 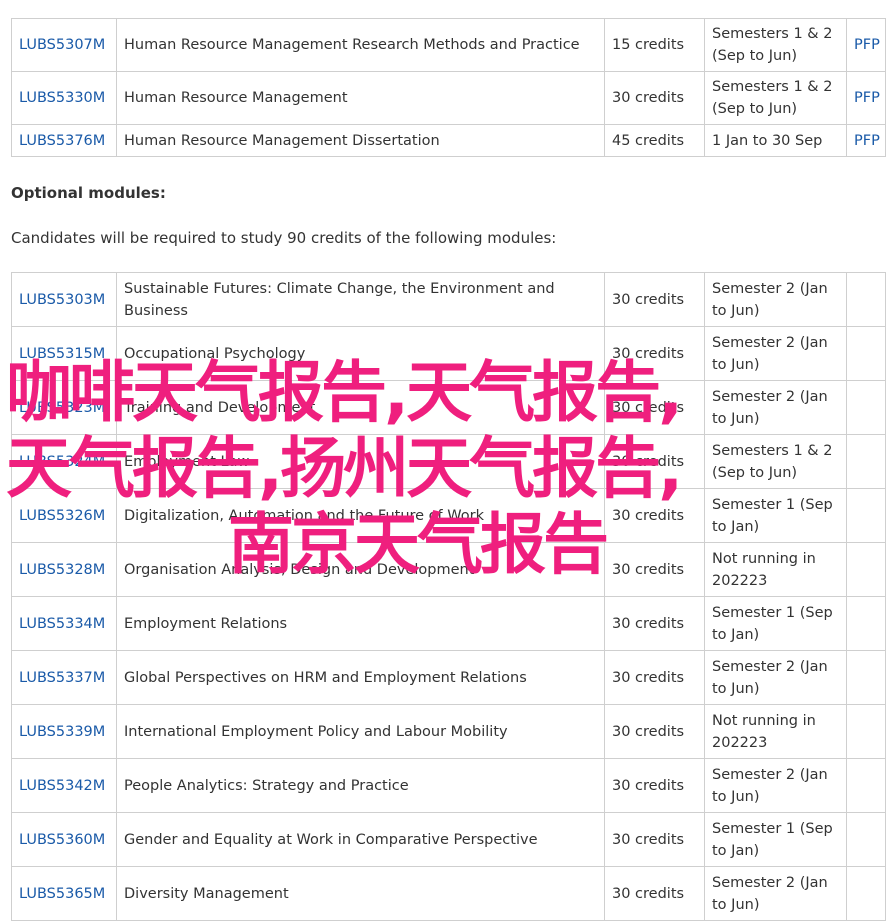 I want to click on module-title: Employment Law, so click(x=360, y=461).